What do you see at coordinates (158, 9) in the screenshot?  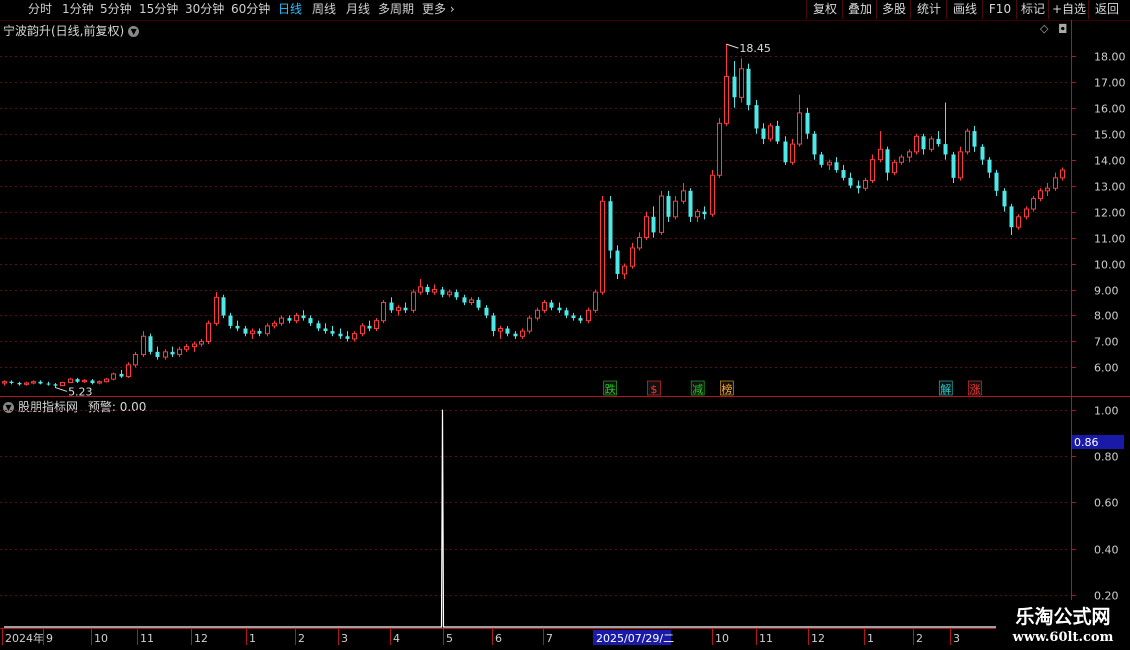 I see `tab-timeframe-4: 15分钟` at bounding box center [158, 9].